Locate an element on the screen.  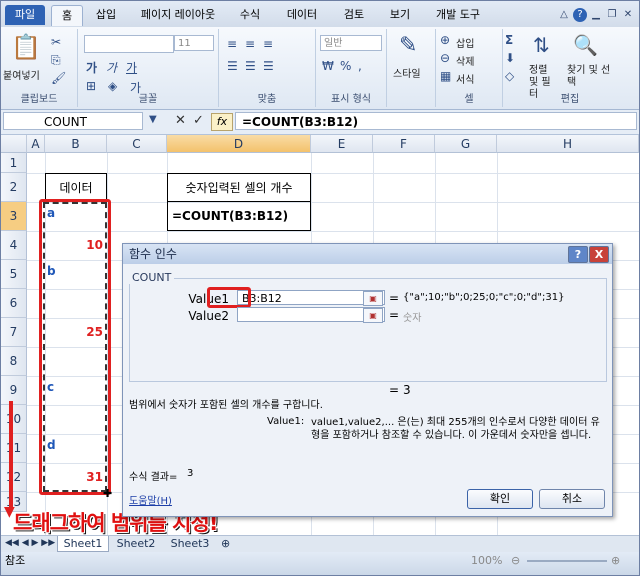
sheet-nav-icon: ◀◀ ◀ ▶ ▶▶ is located at coordinates (30, 543).